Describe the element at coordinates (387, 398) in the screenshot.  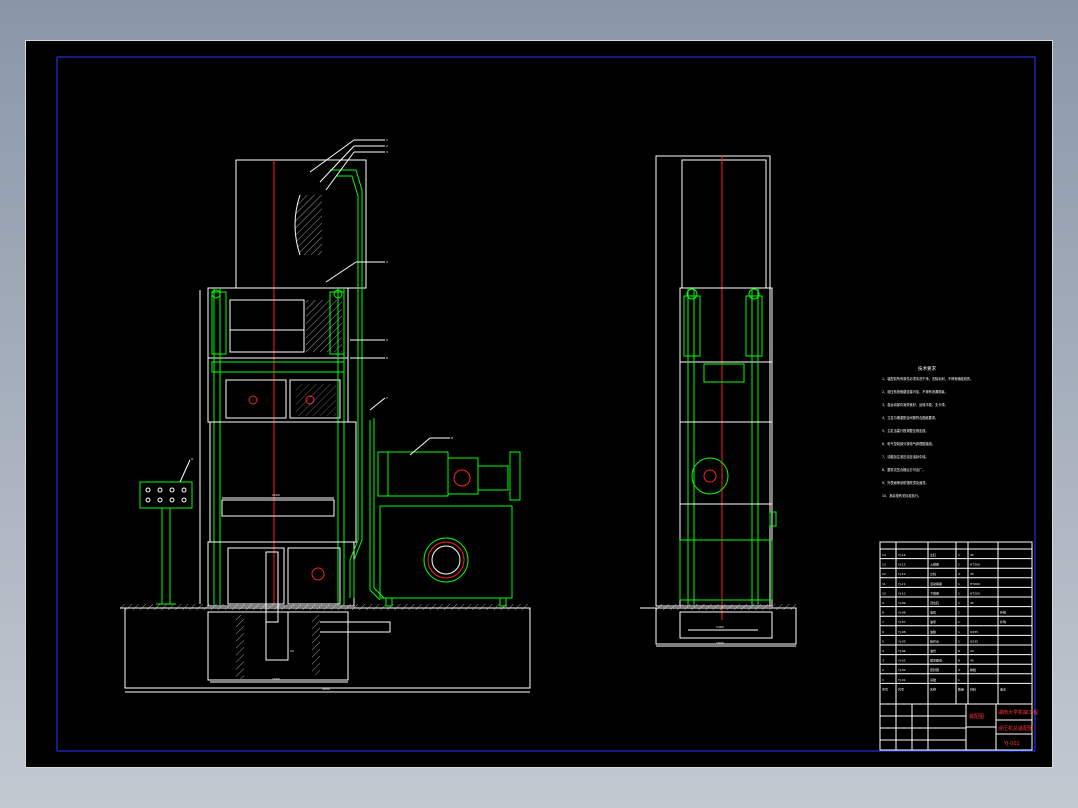
I see `svg-text: 7` at that location.